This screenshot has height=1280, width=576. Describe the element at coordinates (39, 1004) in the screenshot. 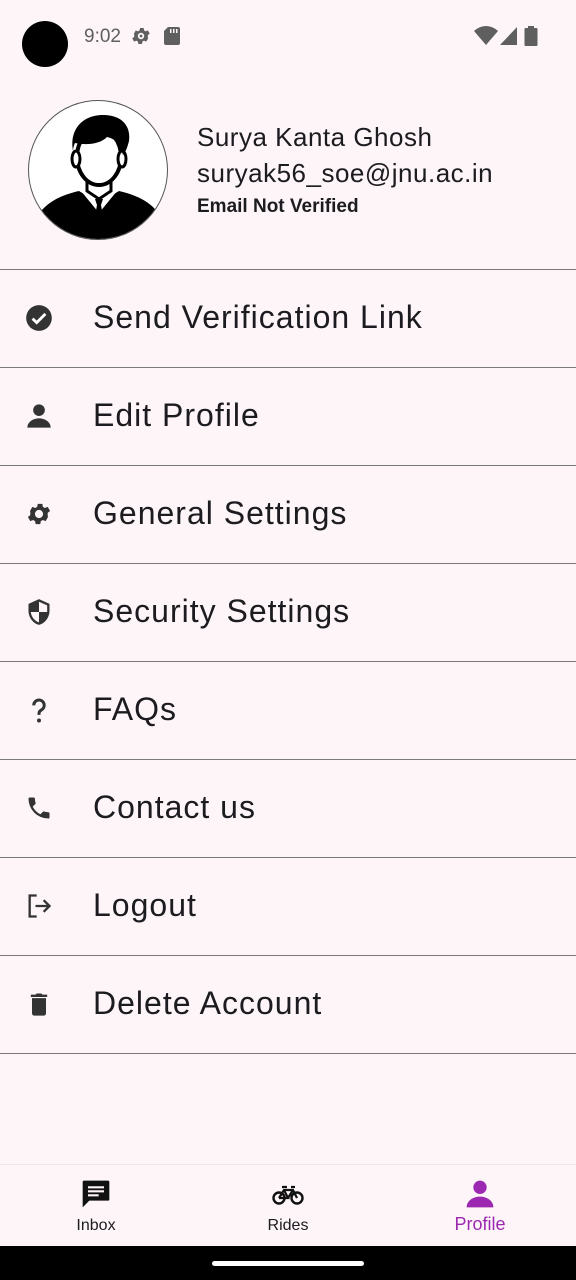

I see `trash-icon` at that location.